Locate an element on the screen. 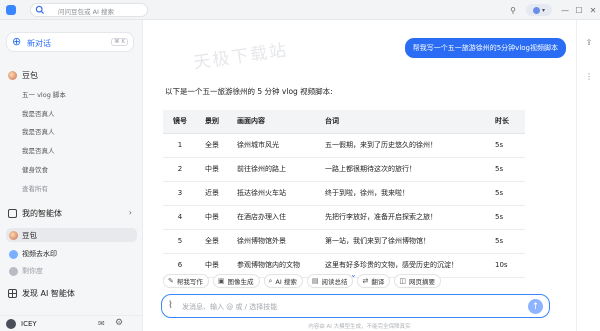  tool-chip-translate: ⇄ 翻译 is located at coordinates (374, 281).